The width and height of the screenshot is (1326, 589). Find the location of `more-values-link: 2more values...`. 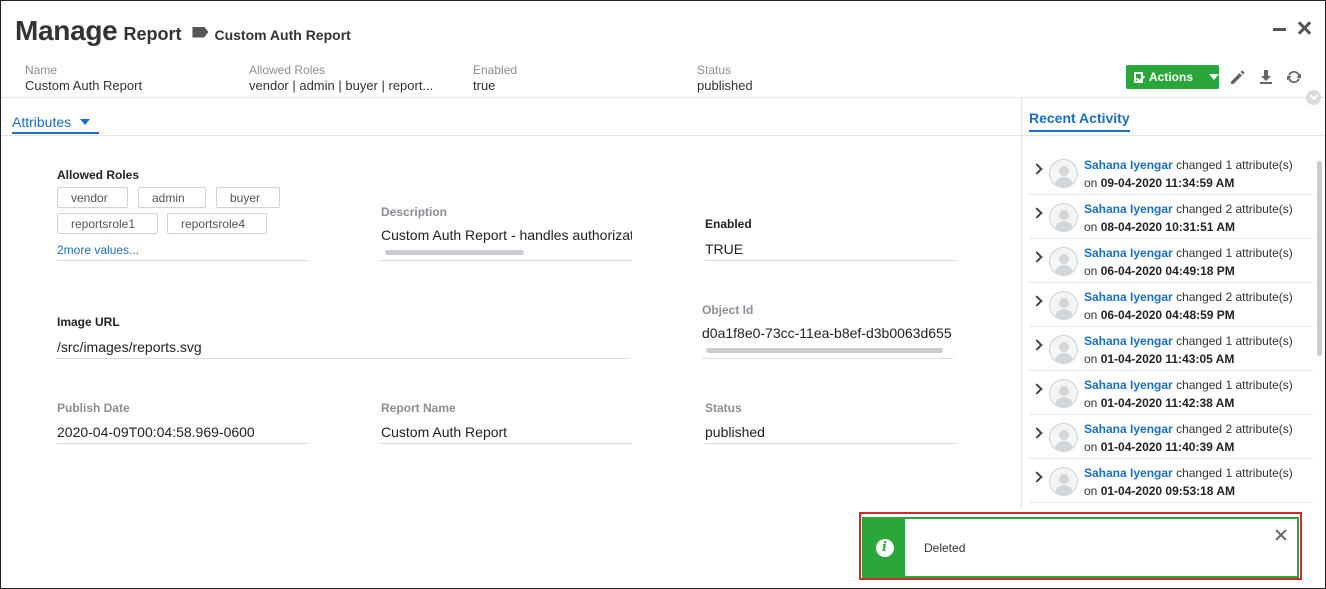

more-values-link: 2more values... is located at coordinates (98, 250).